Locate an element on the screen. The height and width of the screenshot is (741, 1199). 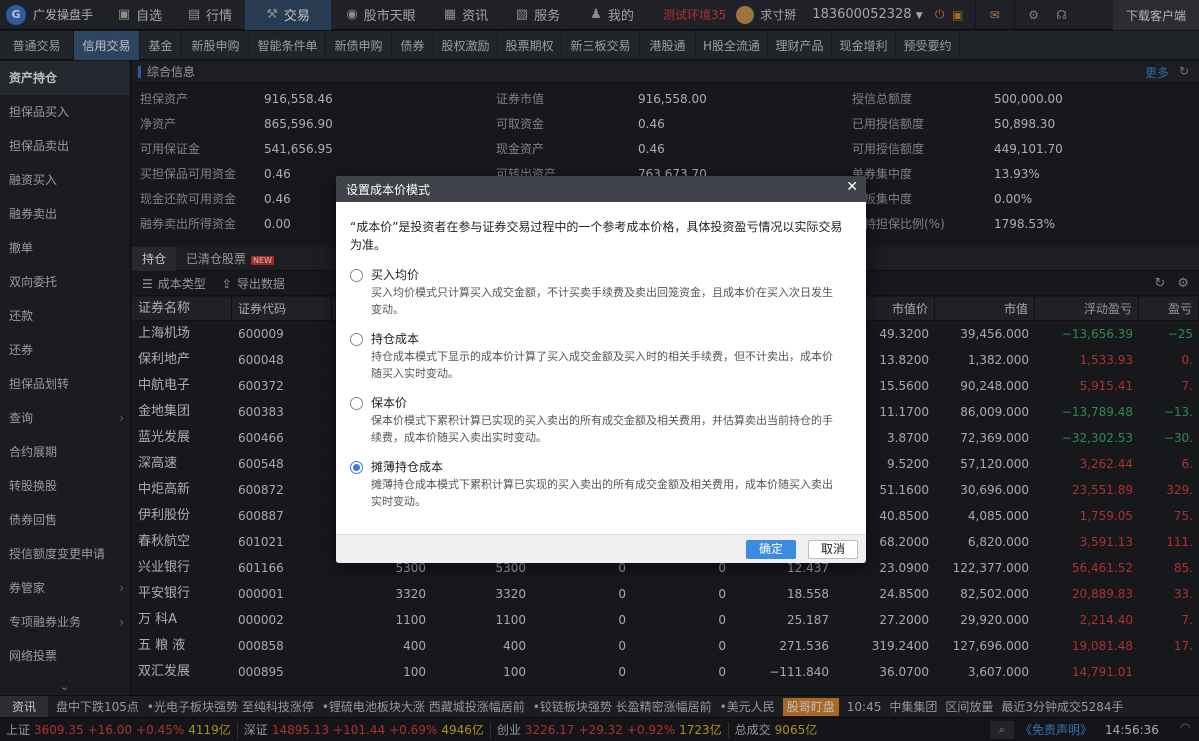
option-title: 摊薄持仓成本 is located at coordinates (407, 467).